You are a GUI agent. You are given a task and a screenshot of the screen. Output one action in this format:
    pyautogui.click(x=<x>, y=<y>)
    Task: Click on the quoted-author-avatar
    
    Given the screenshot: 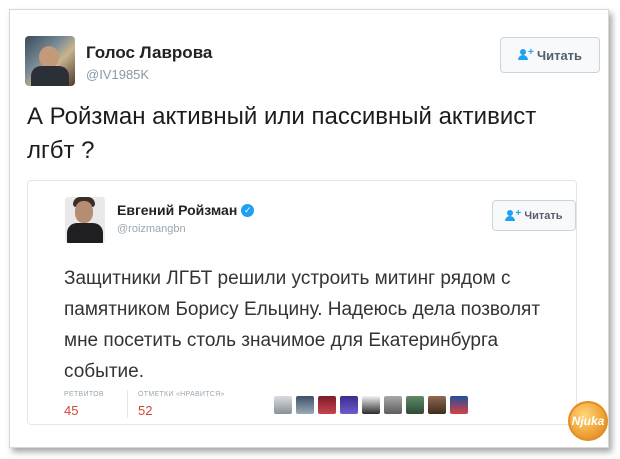 What is the action you would take?
    pyautogui.click(x=85, y=220)
    